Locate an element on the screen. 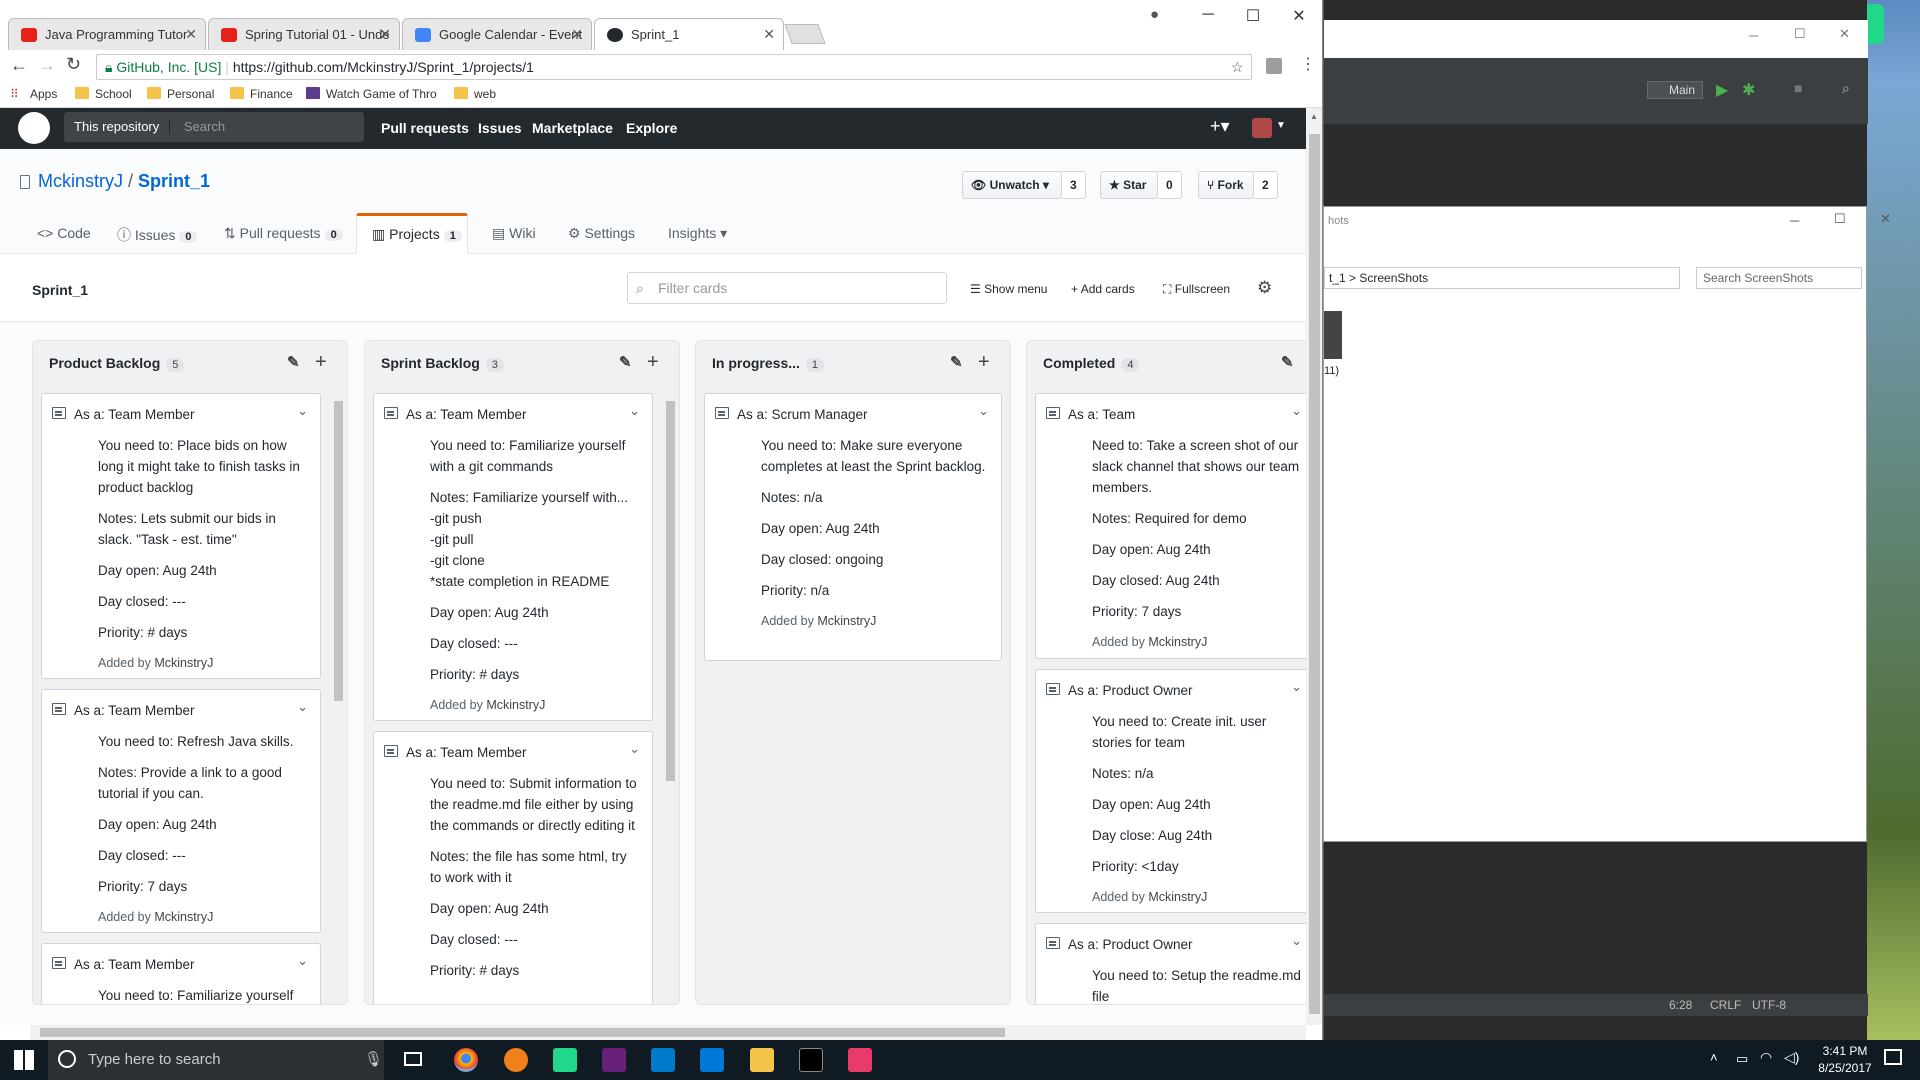 Image resolution: width=1920 pixels, height=1080 pixels. file-encoding: UTF-8 is located at coordinates (1769, 1005).